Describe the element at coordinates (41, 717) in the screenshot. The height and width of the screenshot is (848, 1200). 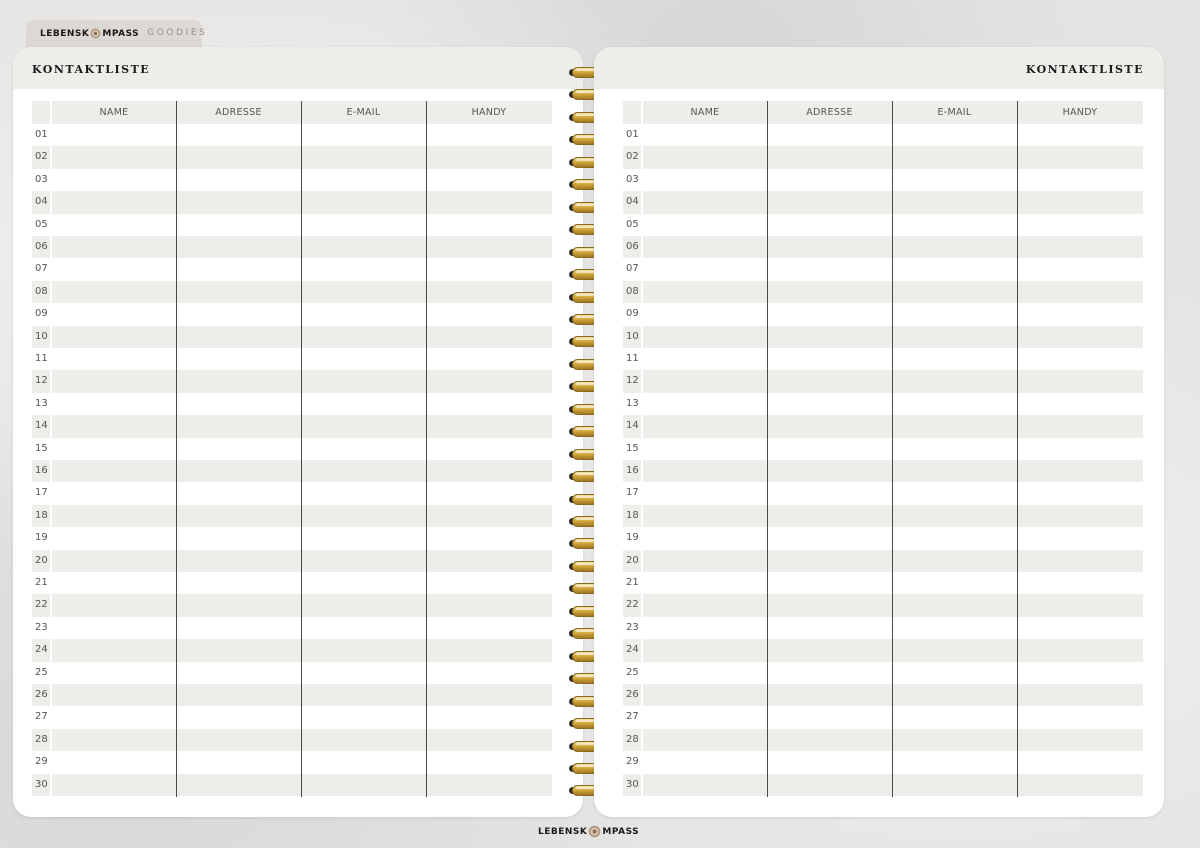
I see `row-number: 27` at that location.